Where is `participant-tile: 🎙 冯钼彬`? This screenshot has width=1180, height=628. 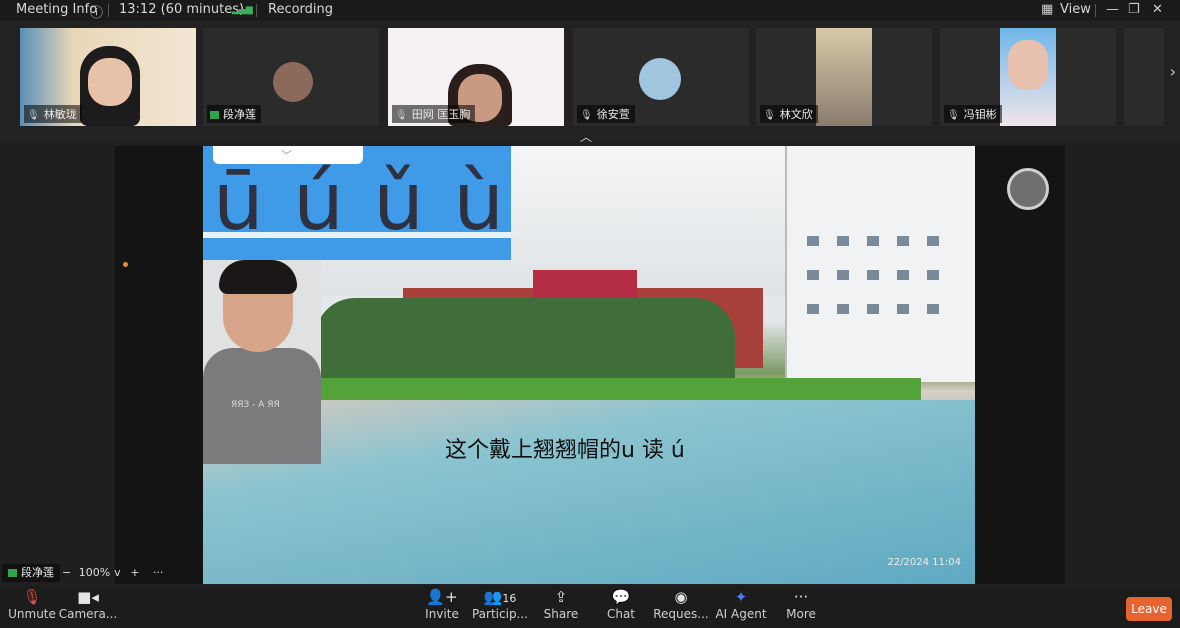 participant-tile: 🎙 冯钼彬 is located at coordinates (1028, 77).